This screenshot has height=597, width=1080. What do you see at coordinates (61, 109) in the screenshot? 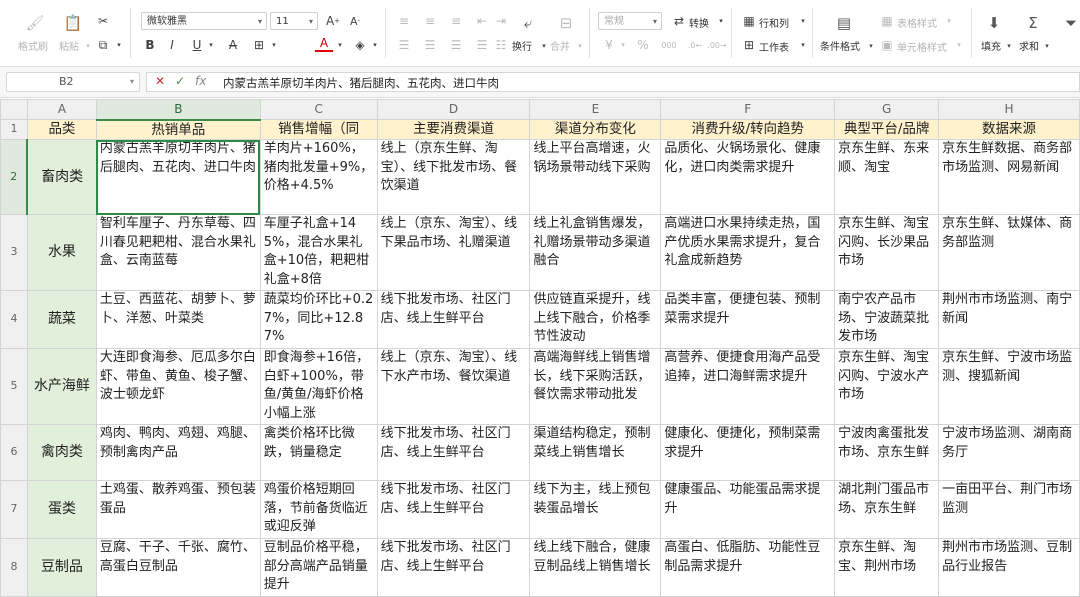
I see `column-header-a: A` at bounding box center [61, 109].